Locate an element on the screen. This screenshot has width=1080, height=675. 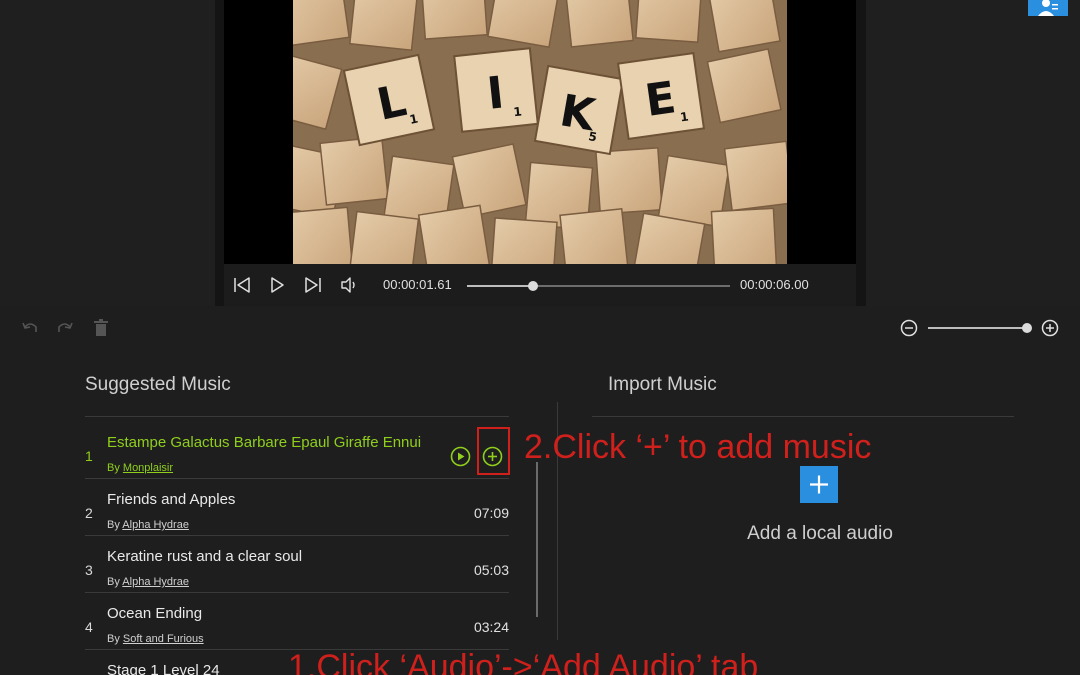
skip-back-icon is located at coordinates (242, 285).